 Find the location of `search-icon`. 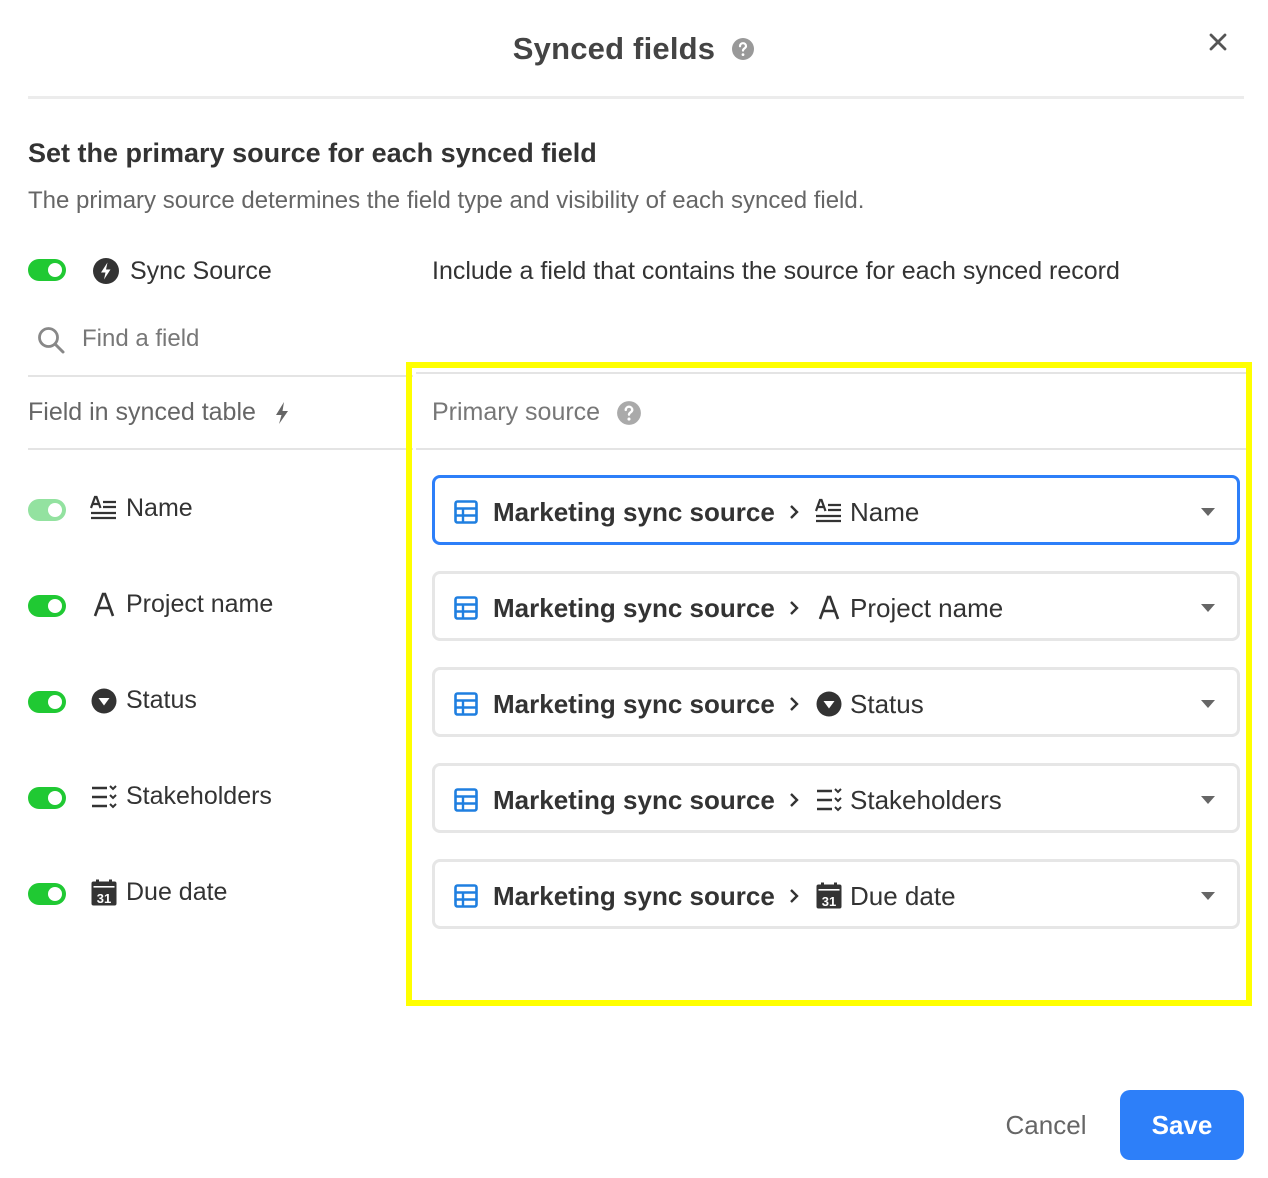

search-icon is located at coordinates (51, 340).